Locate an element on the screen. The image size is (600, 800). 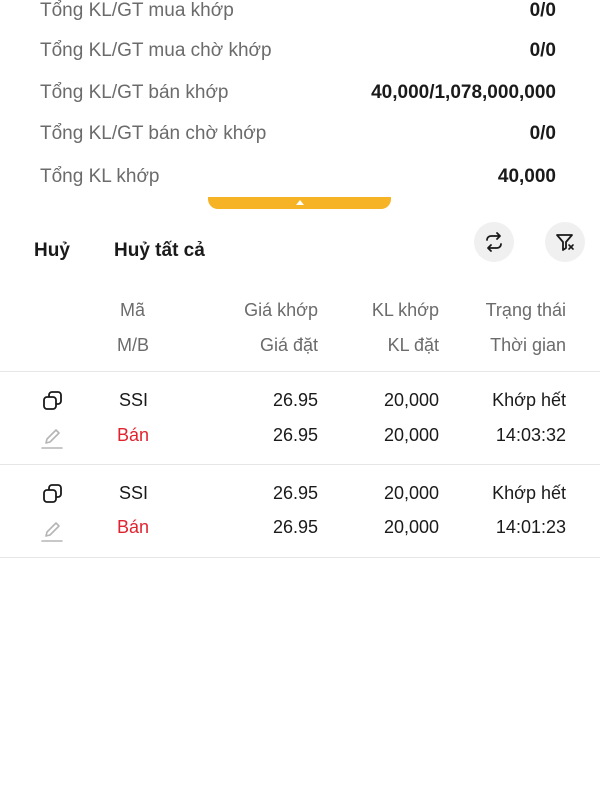
summary-label: Tổng KL/GT bán khớp is located at coordinates (134, 92).